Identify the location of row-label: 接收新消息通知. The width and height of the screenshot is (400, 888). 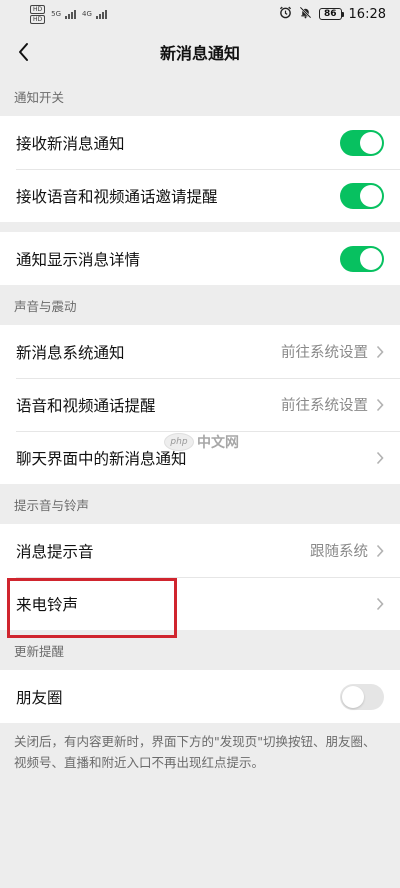
(70, 143).